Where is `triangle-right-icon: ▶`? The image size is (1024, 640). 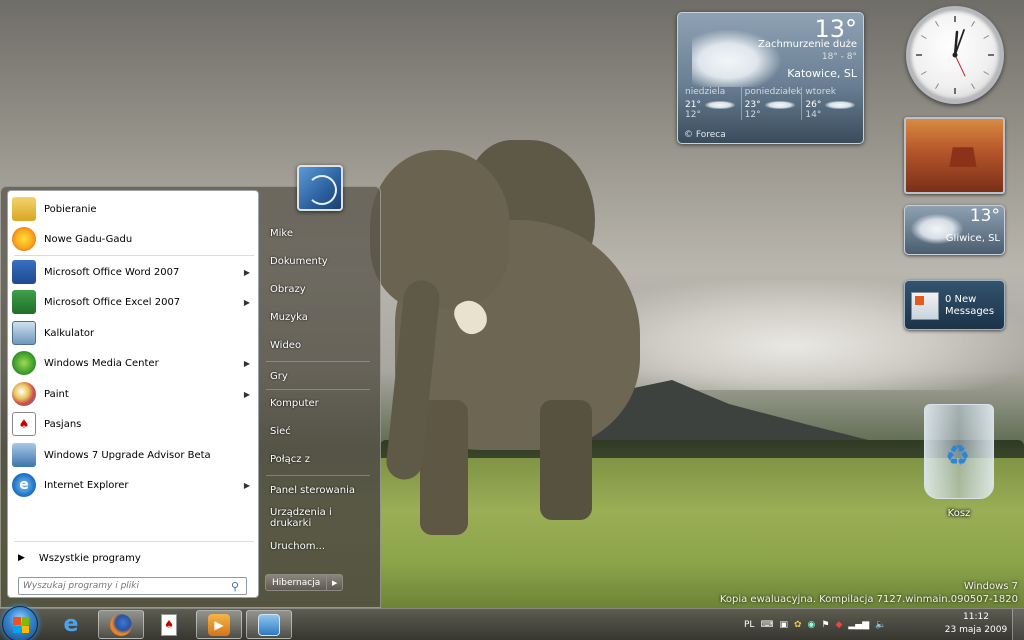 triangle-right-icon: ▶ is located at coordinates (21, 558).